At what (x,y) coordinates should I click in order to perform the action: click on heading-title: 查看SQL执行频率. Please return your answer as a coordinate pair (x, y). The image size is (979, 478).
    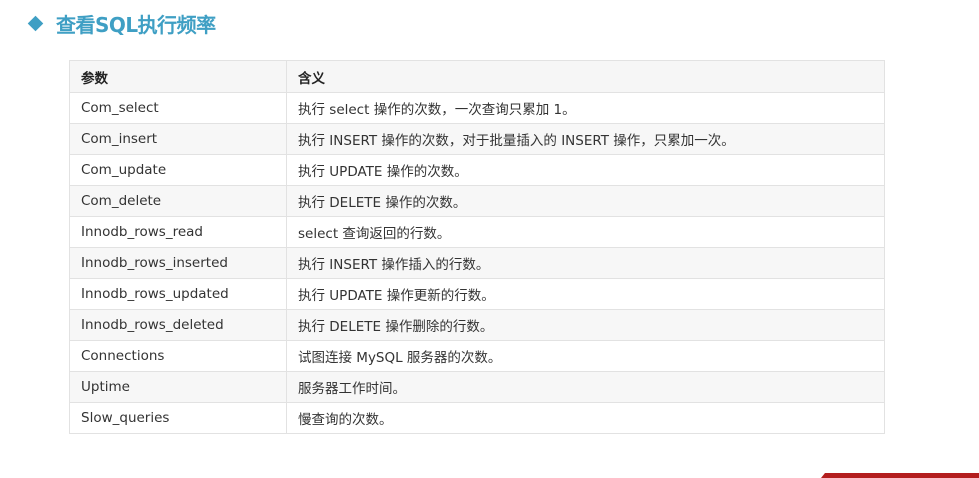
    Looking at the image, I should click on (136, 24).